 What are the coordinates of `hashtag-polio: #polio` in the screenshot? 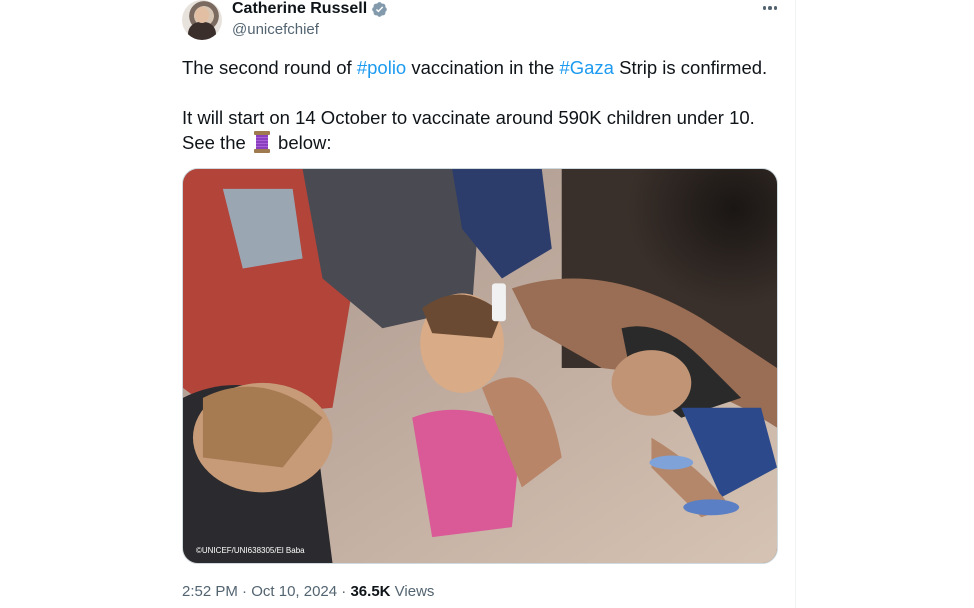 It's located at (381, 67).